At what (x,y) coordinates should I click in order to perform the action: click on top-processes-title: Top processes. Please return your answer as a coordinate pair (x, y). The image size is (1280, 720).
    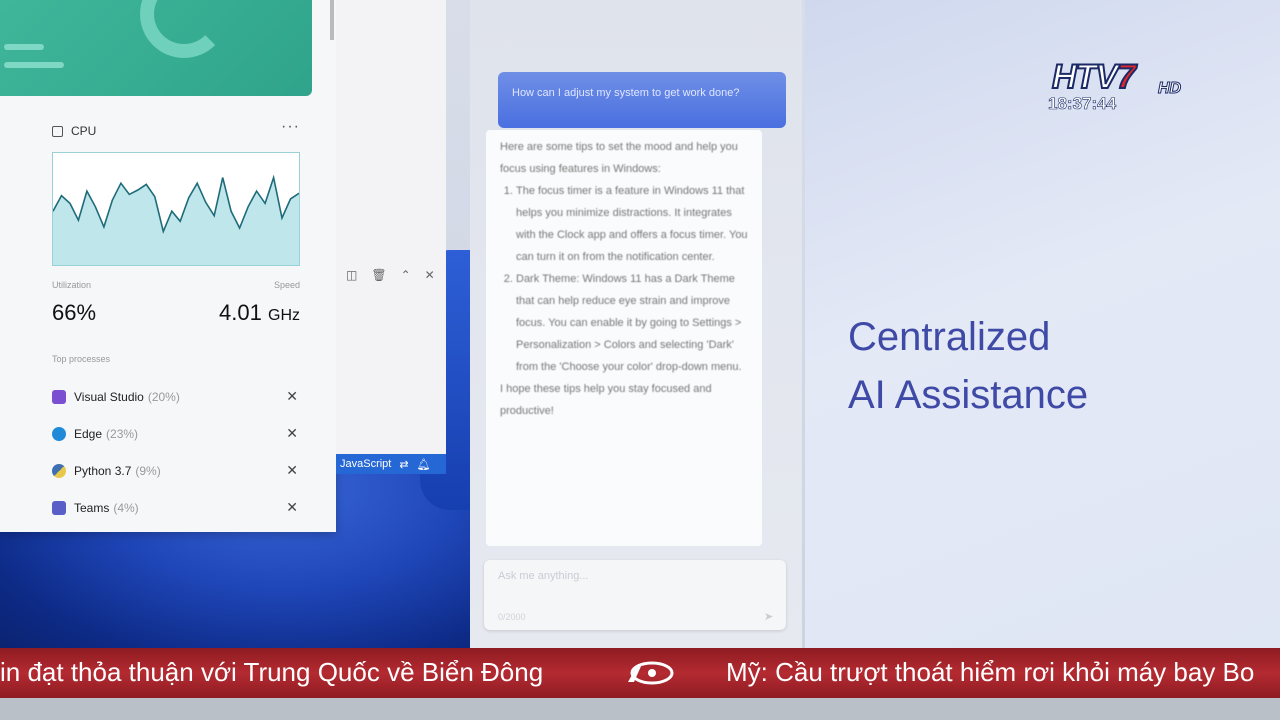
    Looking at the image, I should click on (81, 359).